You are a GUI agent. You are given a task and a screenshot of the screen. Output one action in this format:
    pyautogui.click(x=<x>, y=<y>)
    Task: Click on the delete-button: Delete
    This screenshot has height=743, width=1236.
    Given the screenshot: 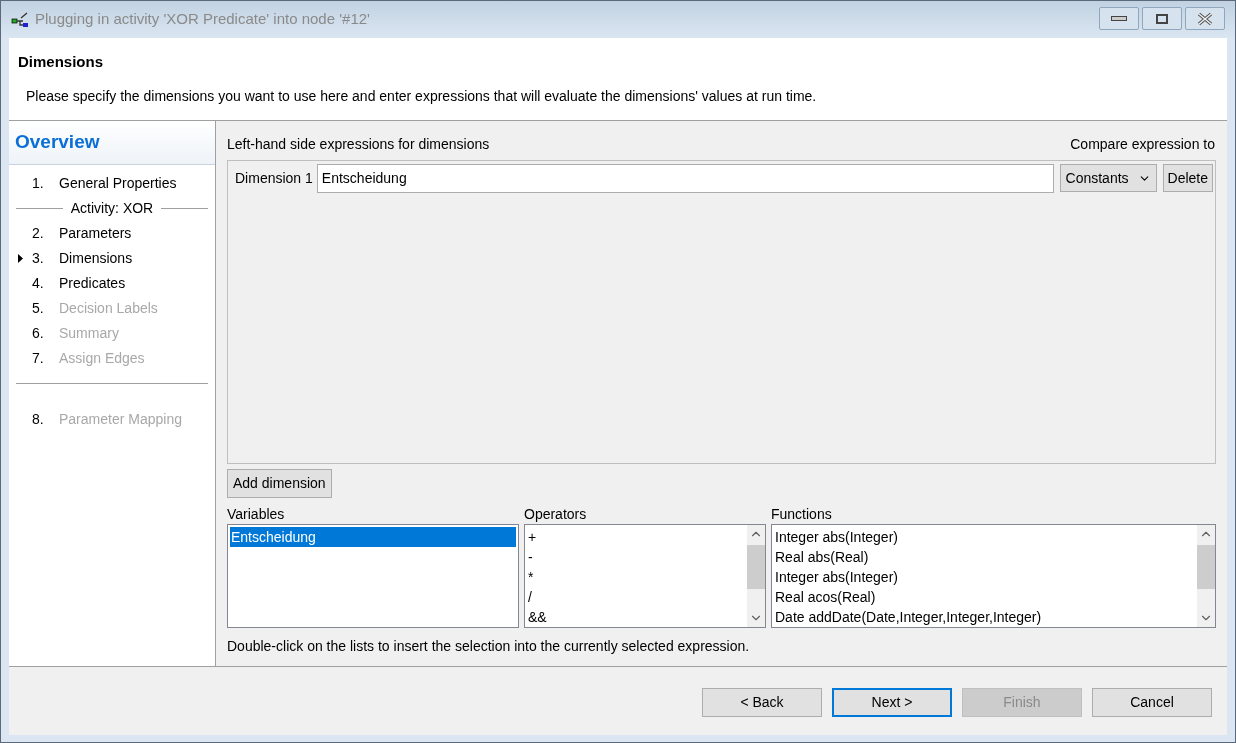 What is the action you would take?
    pyautogui.click(x=1187, y=178)
    